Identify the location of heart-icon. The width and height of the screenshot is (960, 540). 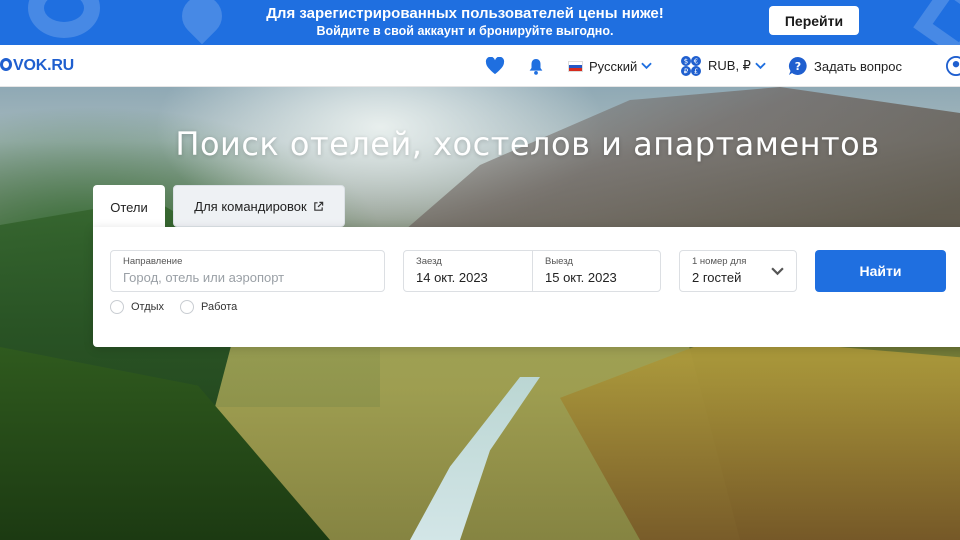
(495, 66).